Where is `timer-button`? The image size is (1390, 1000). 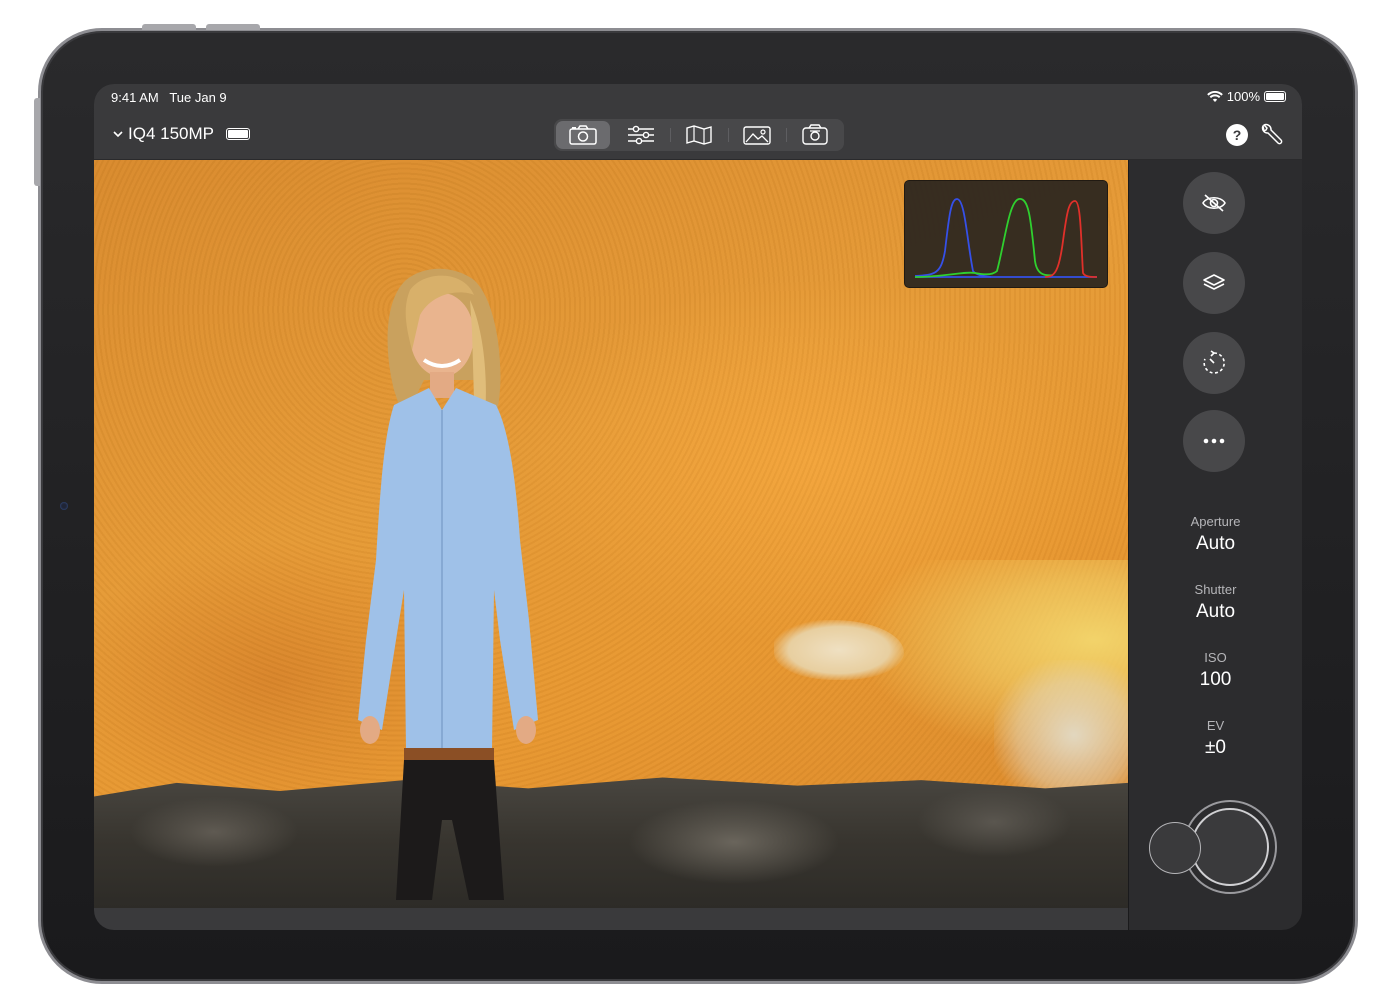 timer-button is located at coordinates (1214, 363).